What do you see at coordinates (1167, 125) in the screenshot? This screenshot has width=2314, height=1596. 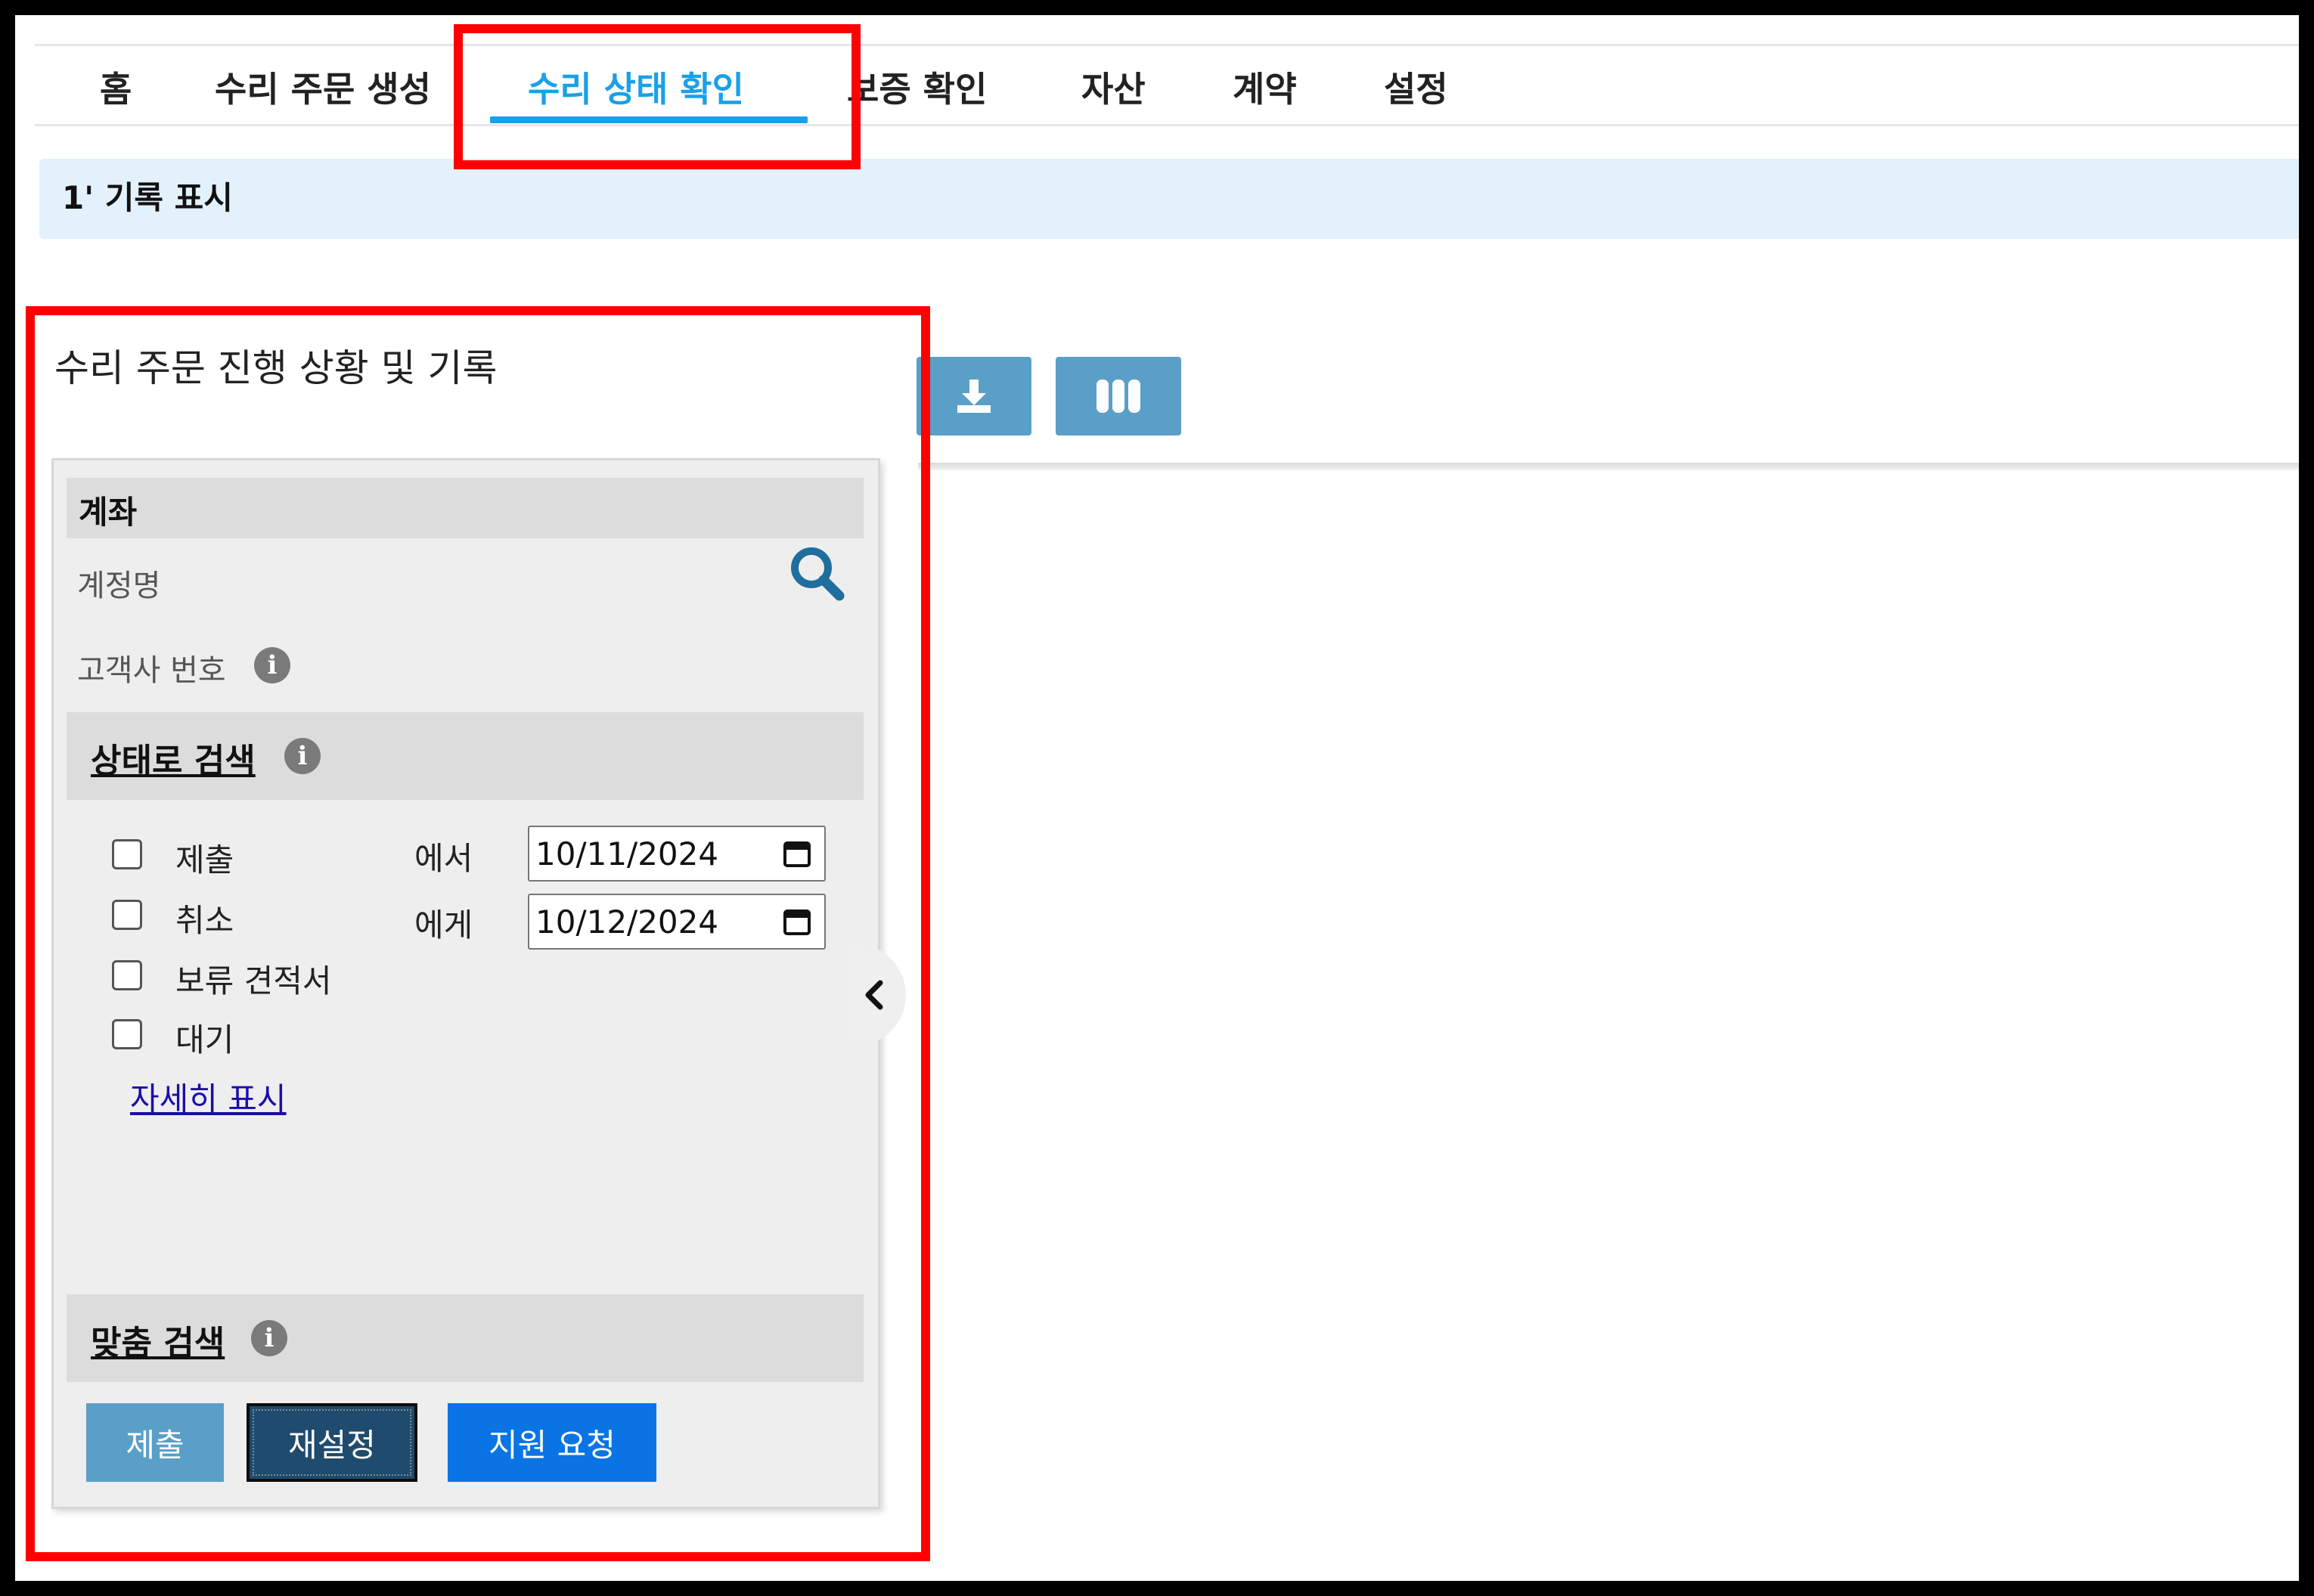 I see `tabbar-bottom-border` at bounding box center [1167, 125].